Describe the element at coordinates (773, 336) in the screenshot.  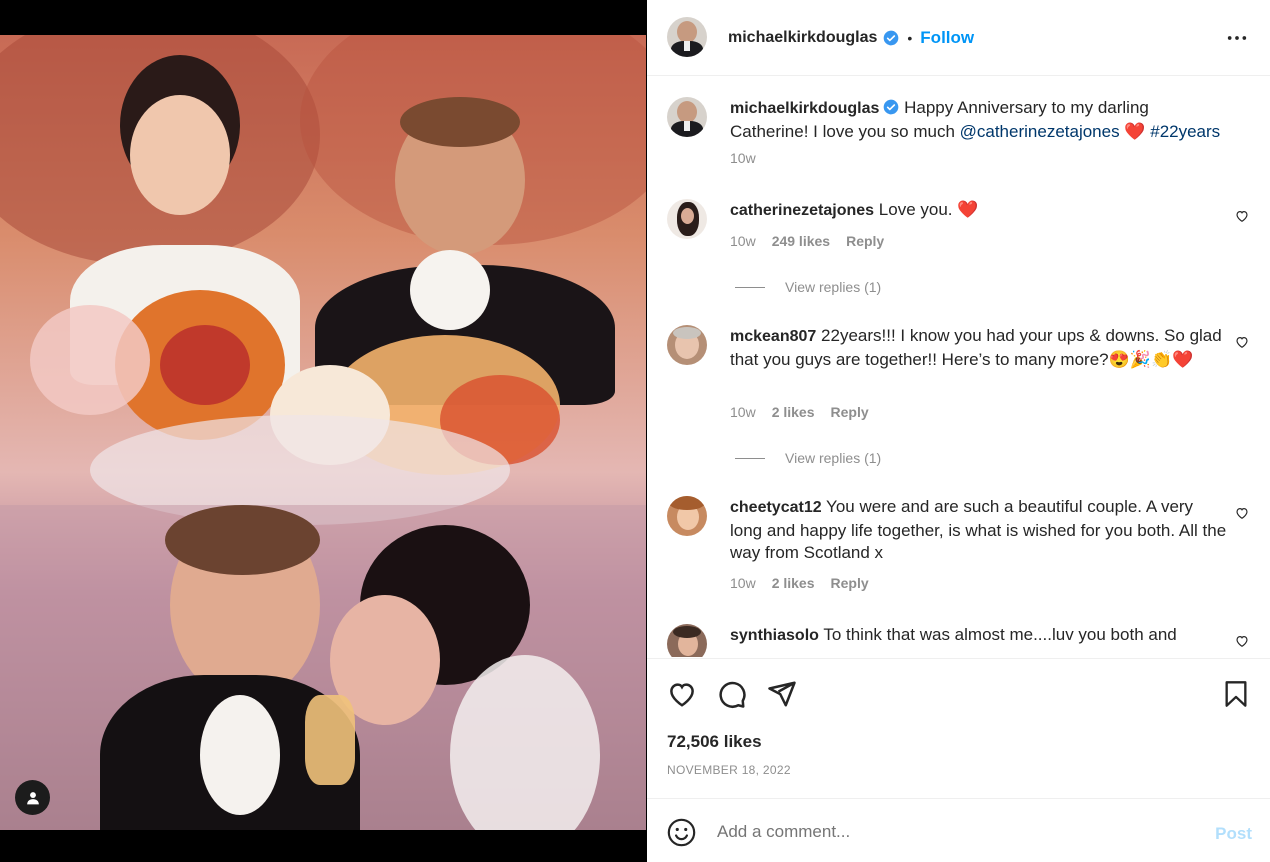
I see `commenter-username: mckean807` at that location.